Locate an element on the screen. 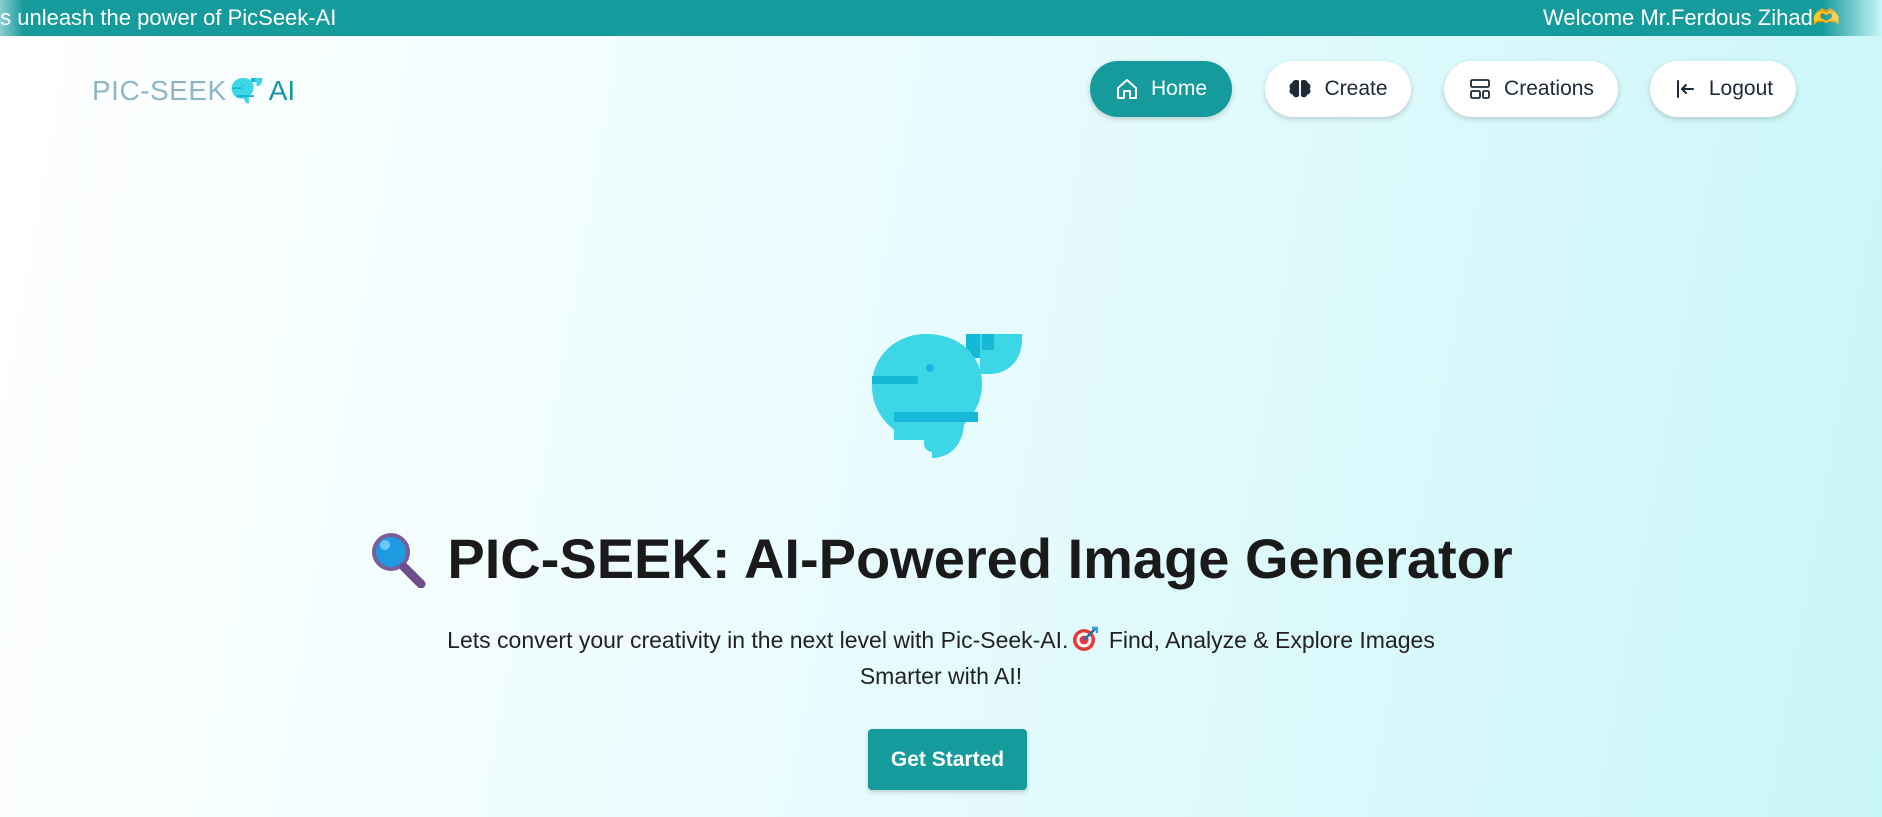  nav-create-button: Create is located at coordinates (1338, 89).